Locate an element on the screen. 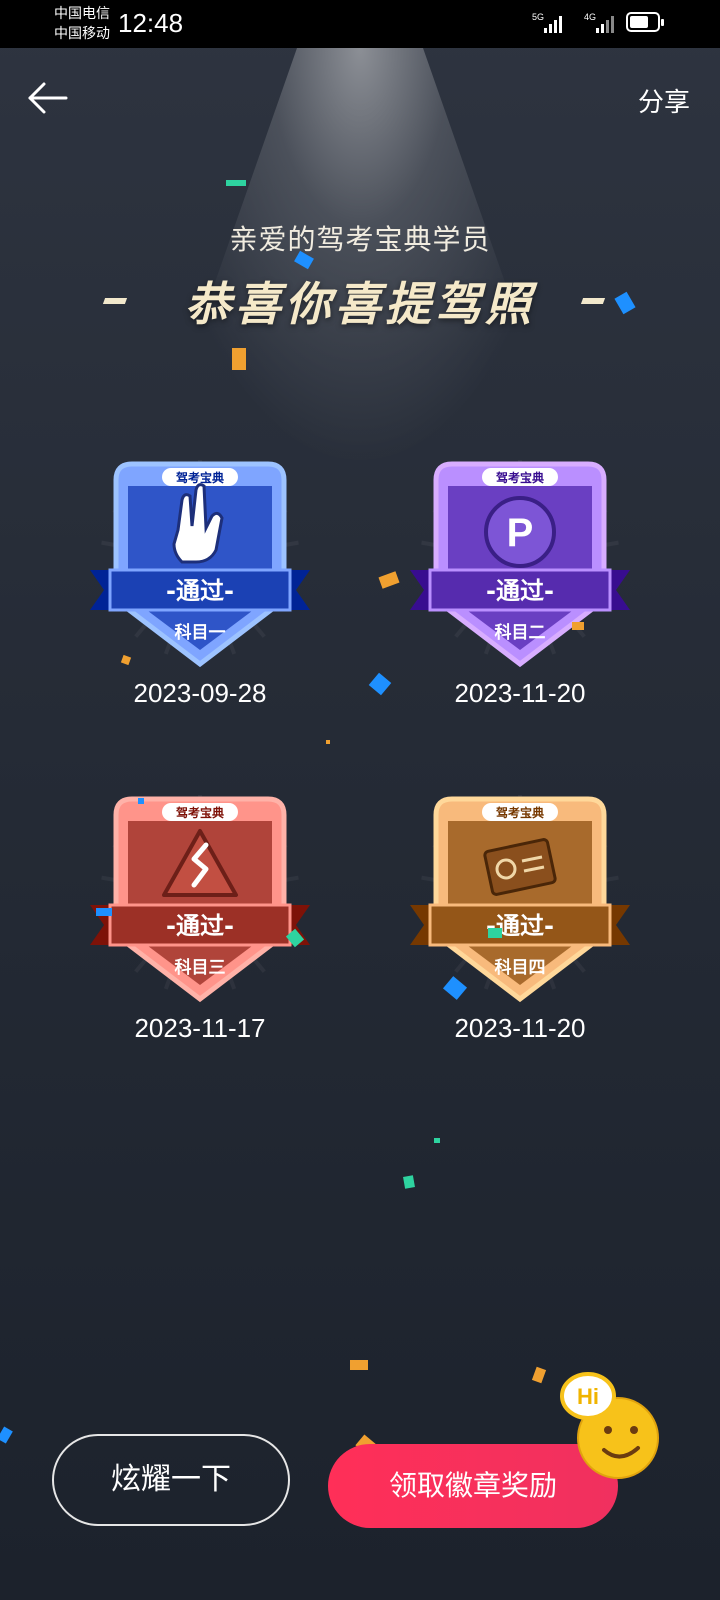  battery-icon is located at coordinates (645, 22).